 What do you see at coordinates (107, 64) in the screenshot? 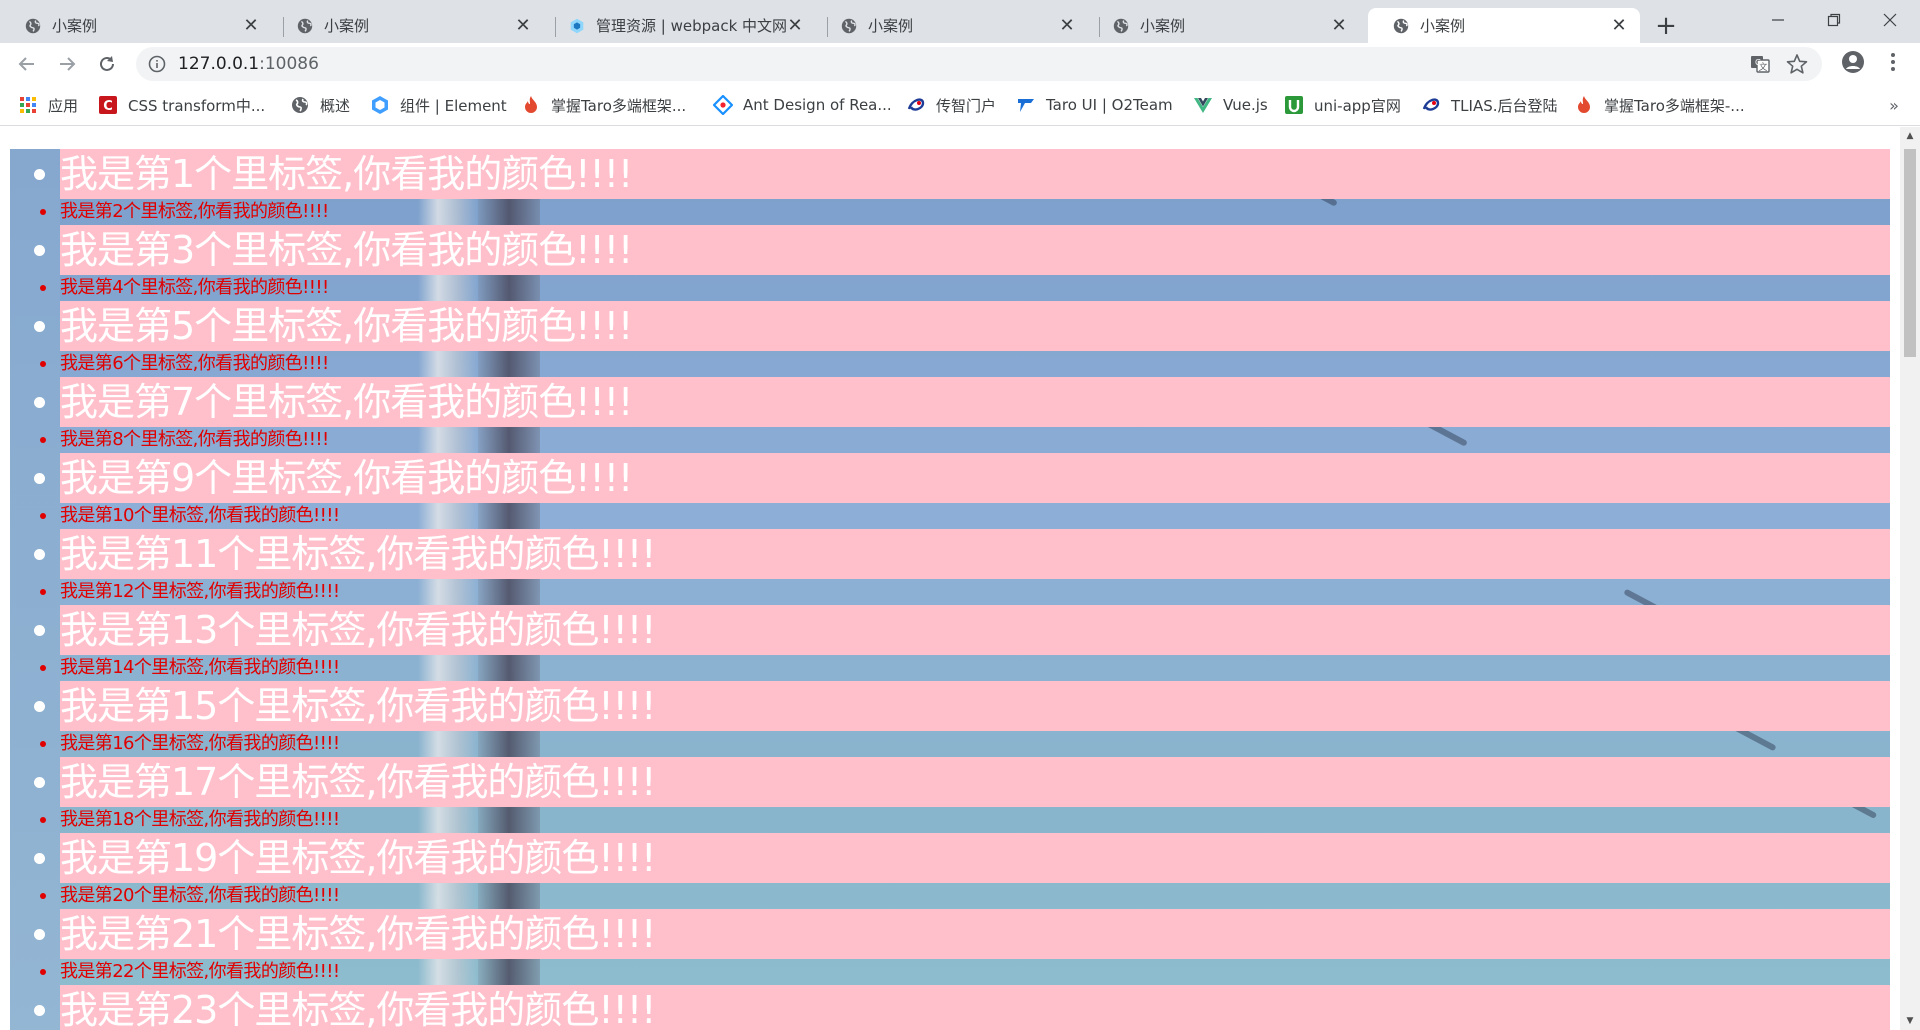
I see `reload-button` at bounding box center [107, 64].